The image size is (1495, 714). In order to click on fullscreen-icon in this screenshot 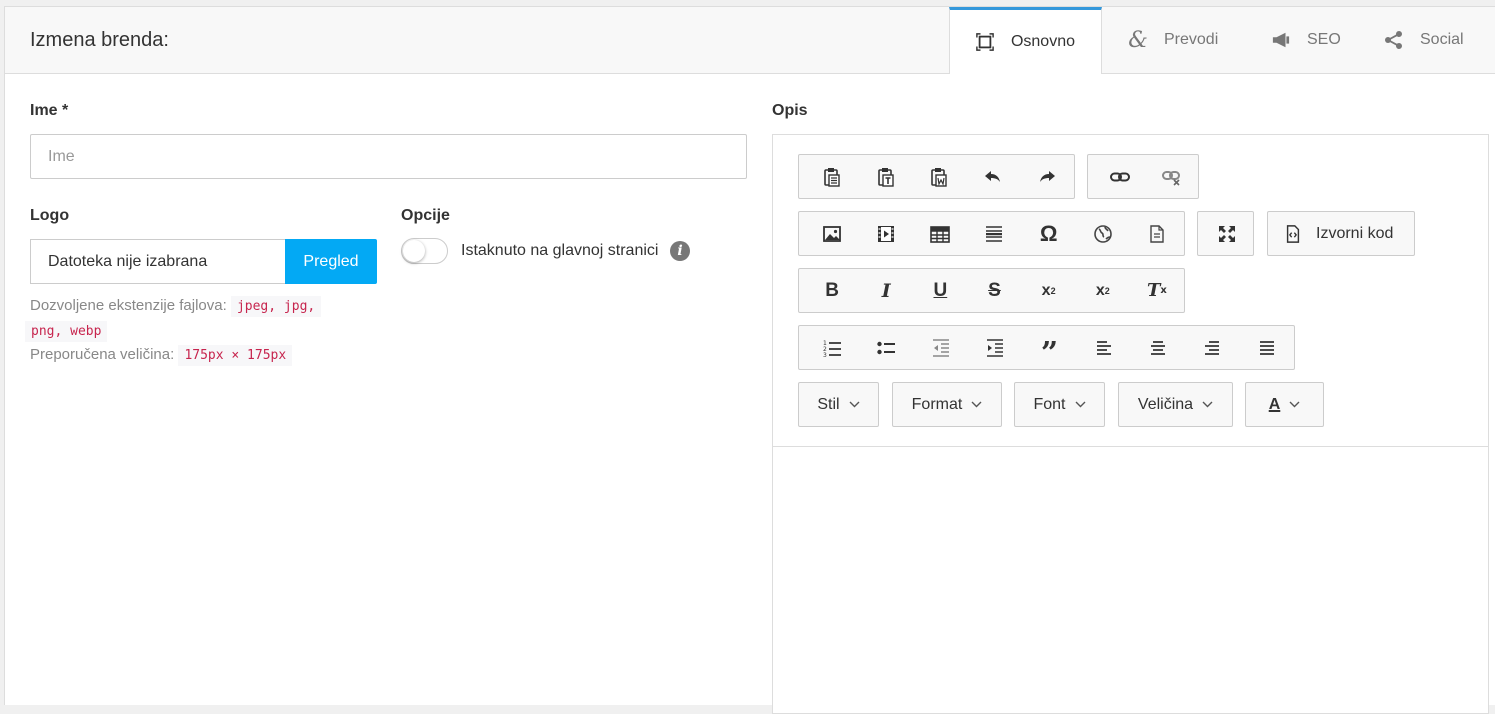, I will do `click(1226, 233)`.